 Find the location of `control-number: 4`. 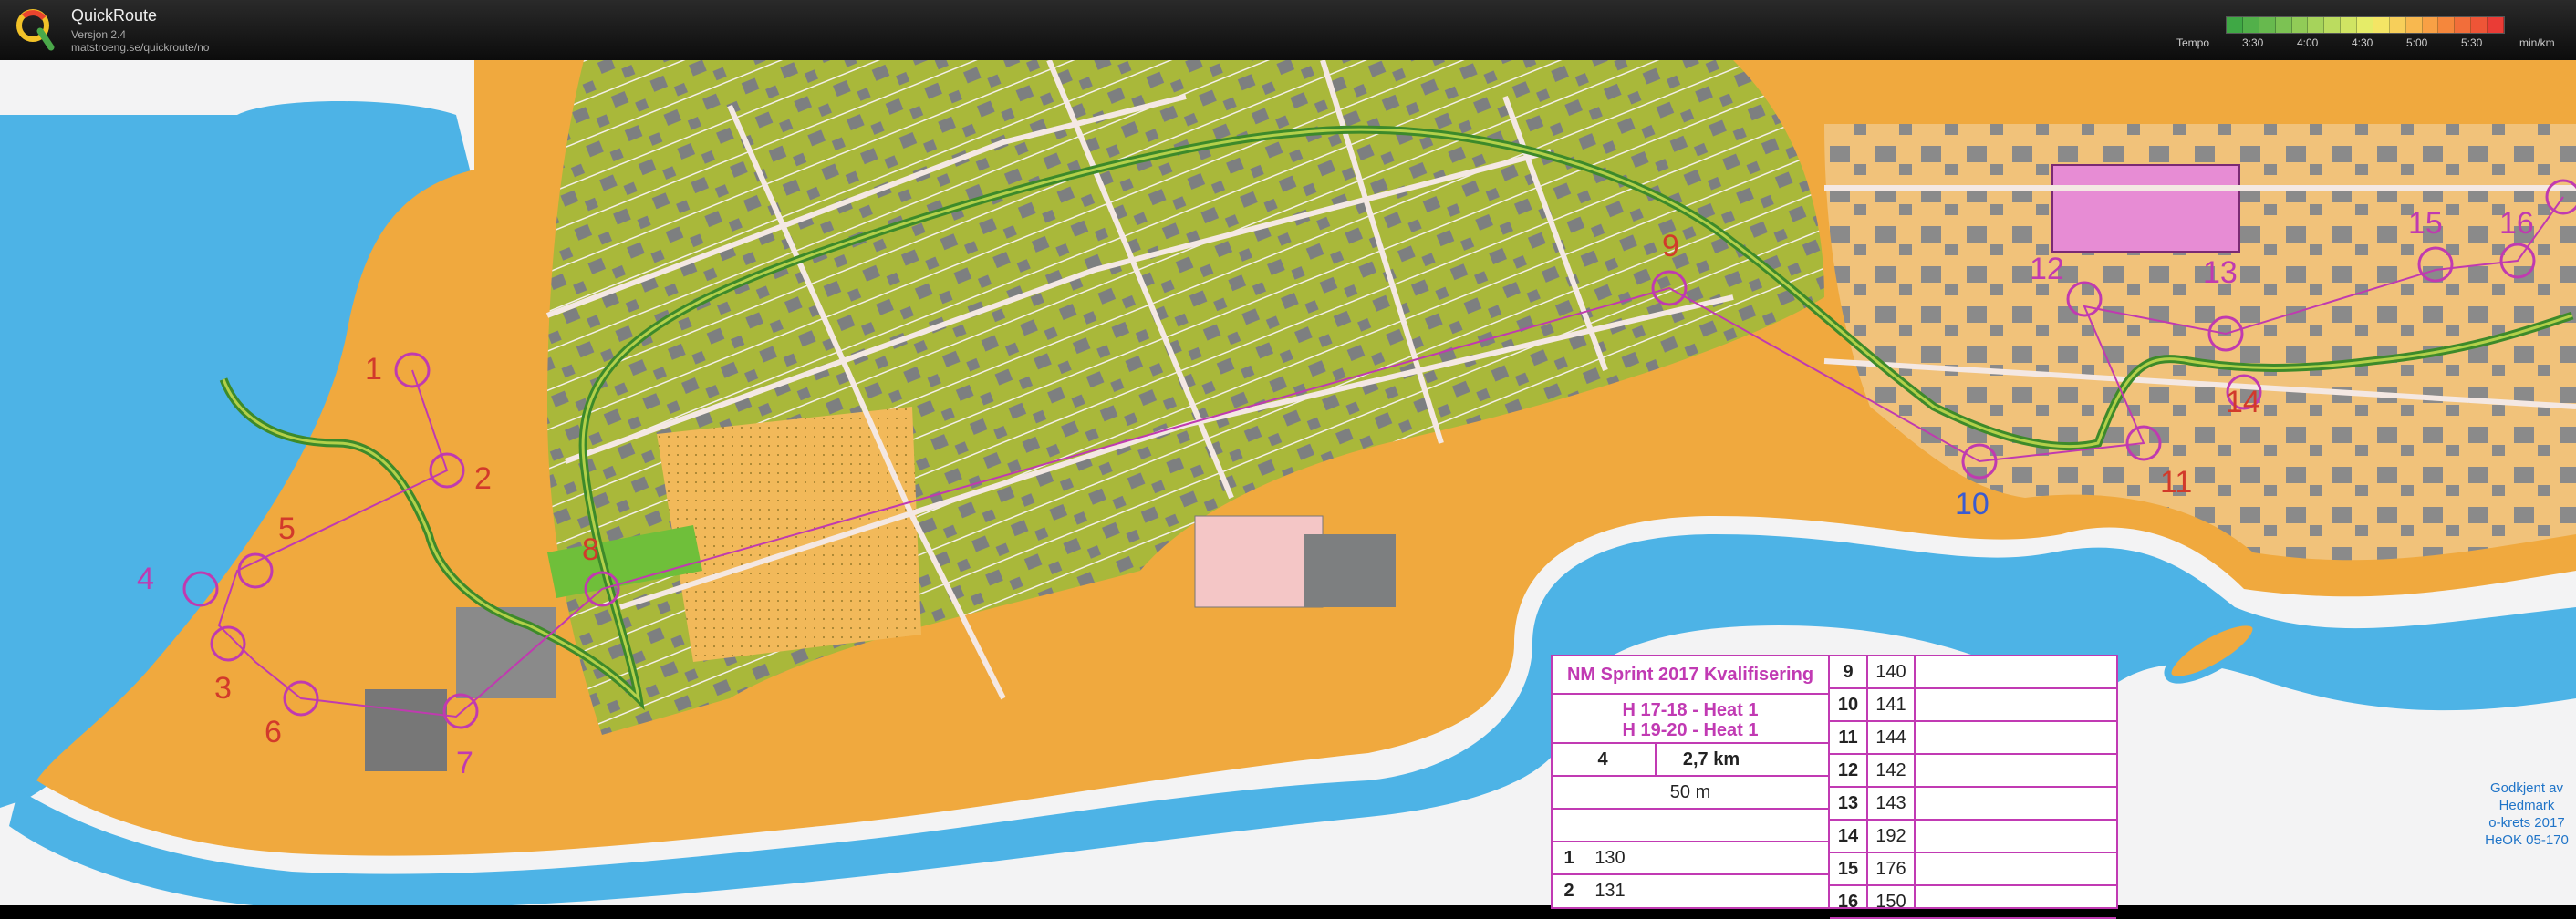

control-number: 4 is located at coordinates (145, 579).